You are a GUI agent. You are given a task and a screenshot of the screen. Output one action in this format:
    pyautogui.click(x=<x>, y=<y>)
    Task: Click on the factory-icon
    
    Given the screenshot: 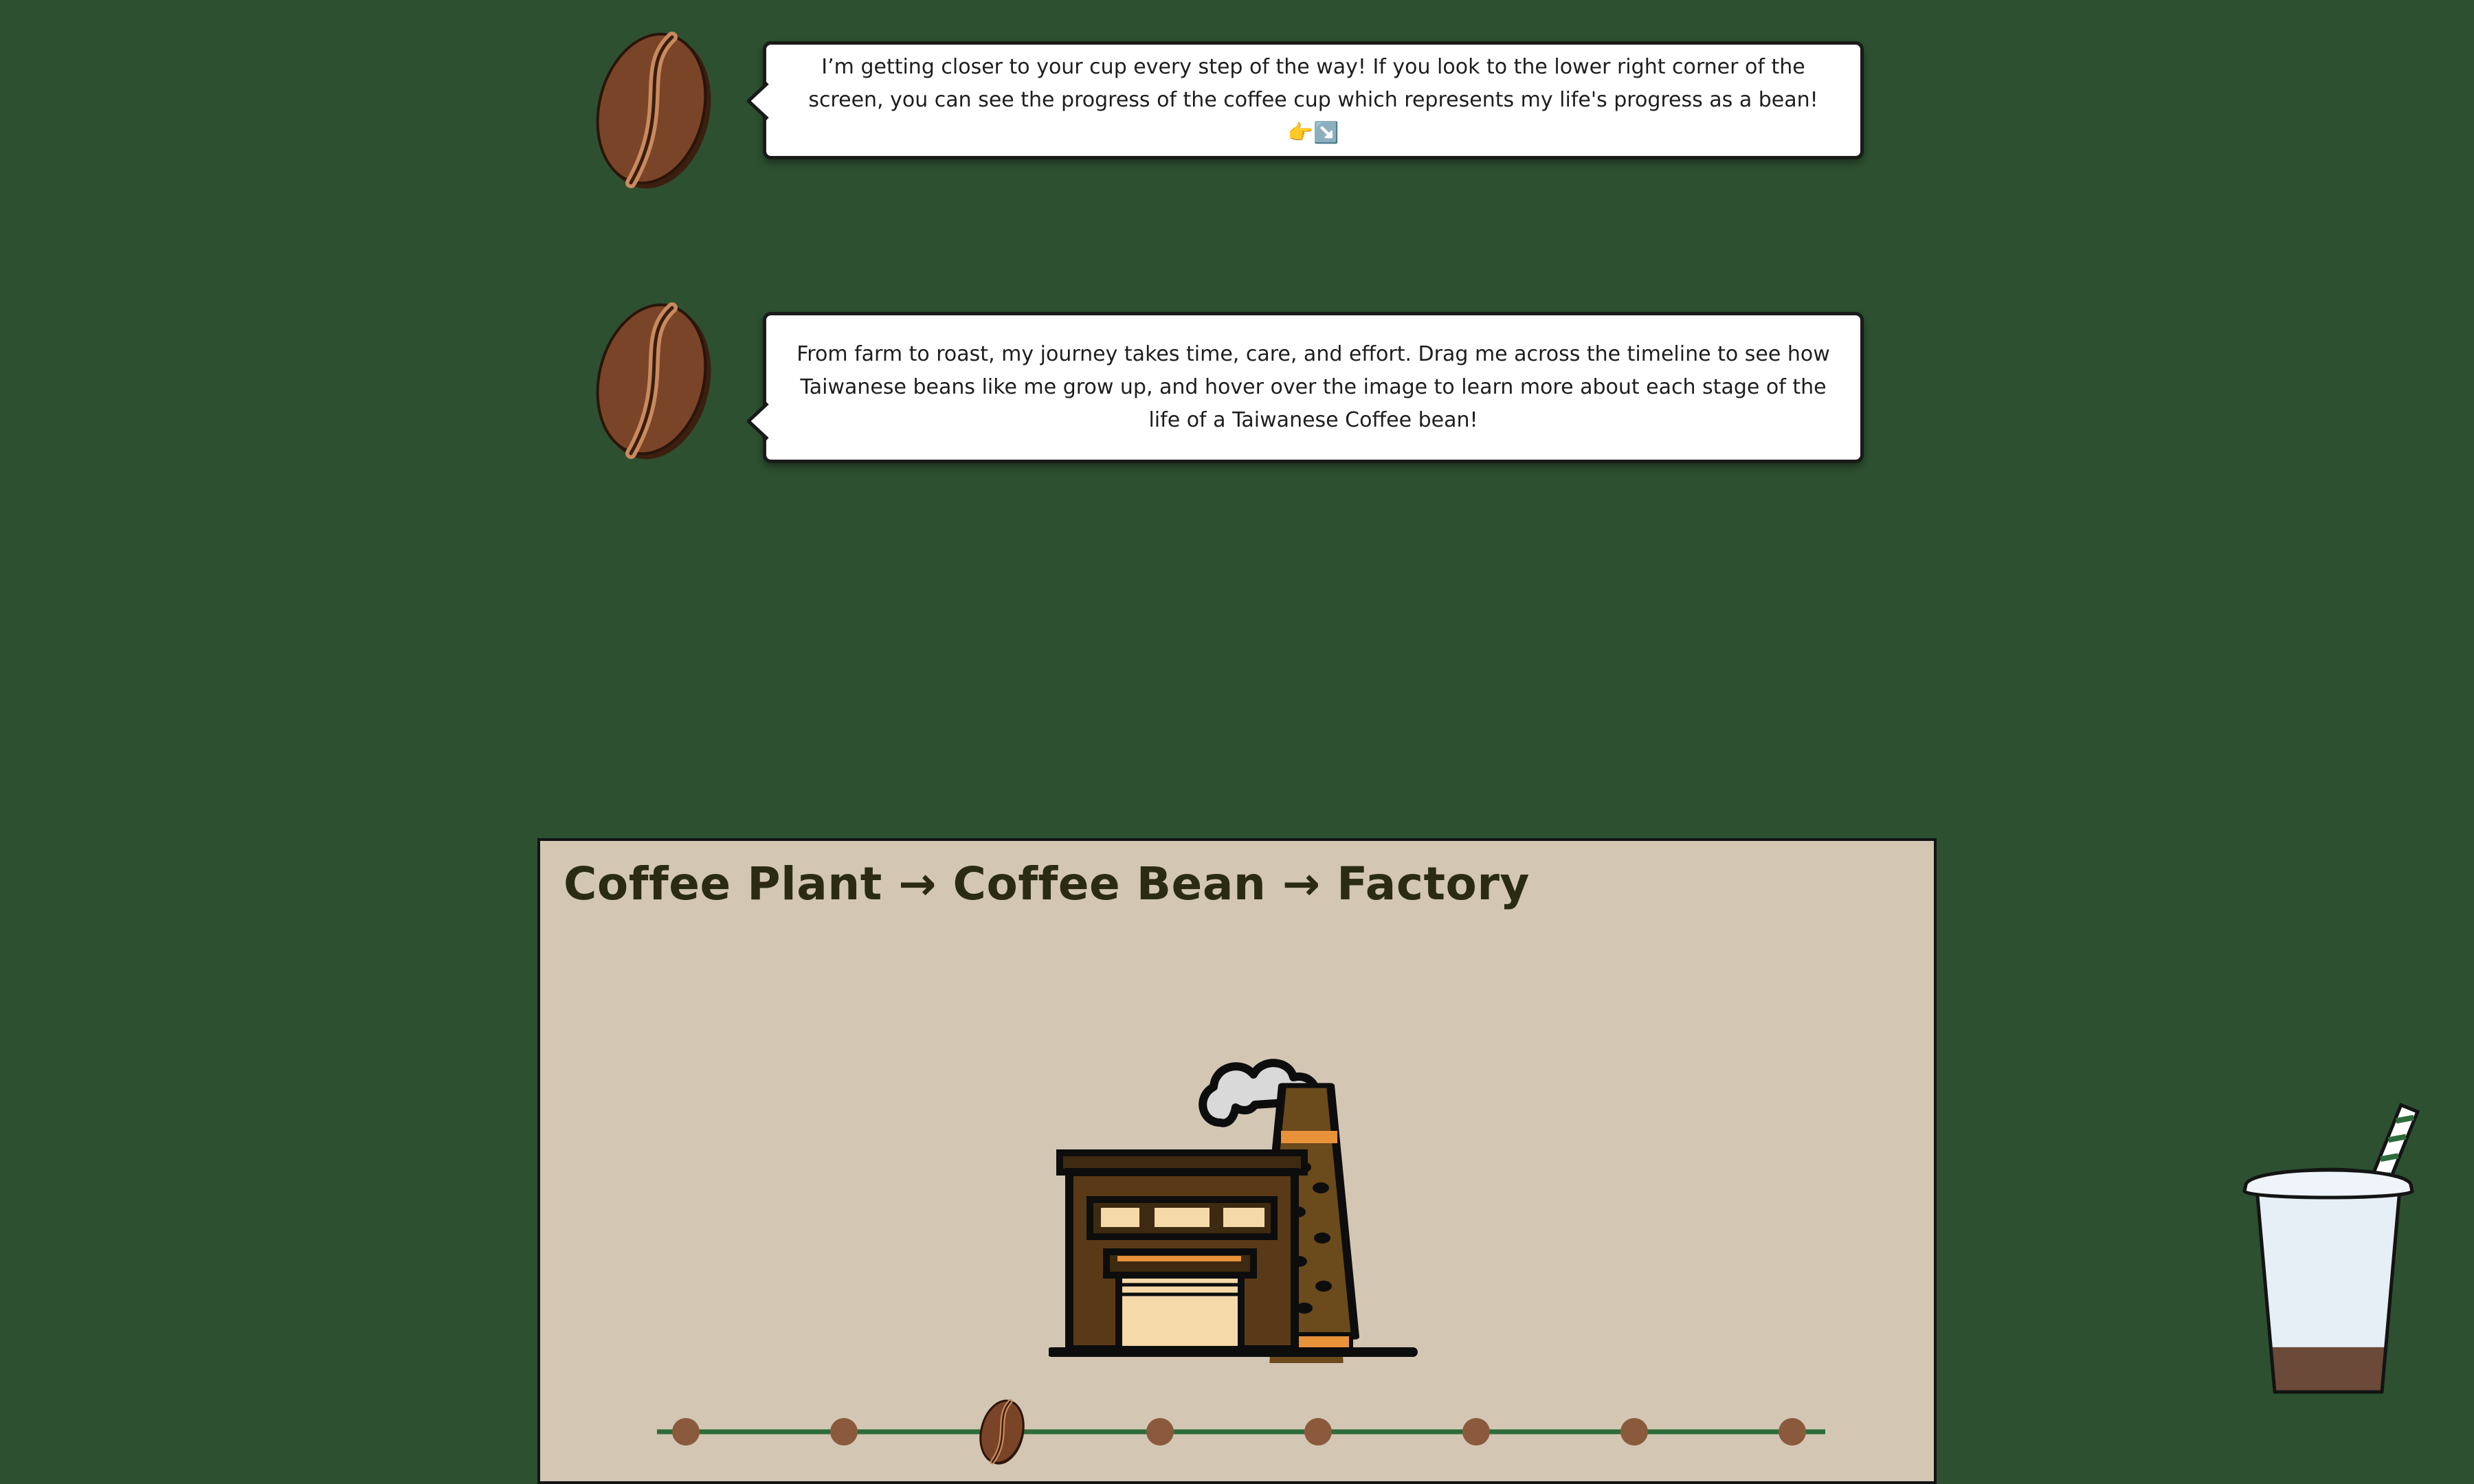 What is the action you would take?
    pyautogui.click(x=1232, y=1271)
    